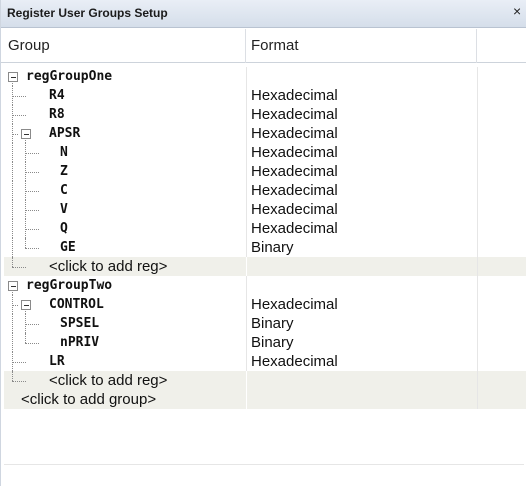 Image resolution: width=526 pixels, height=486 pixels. I want to click on column-header: Group Format, so click(263, 46).